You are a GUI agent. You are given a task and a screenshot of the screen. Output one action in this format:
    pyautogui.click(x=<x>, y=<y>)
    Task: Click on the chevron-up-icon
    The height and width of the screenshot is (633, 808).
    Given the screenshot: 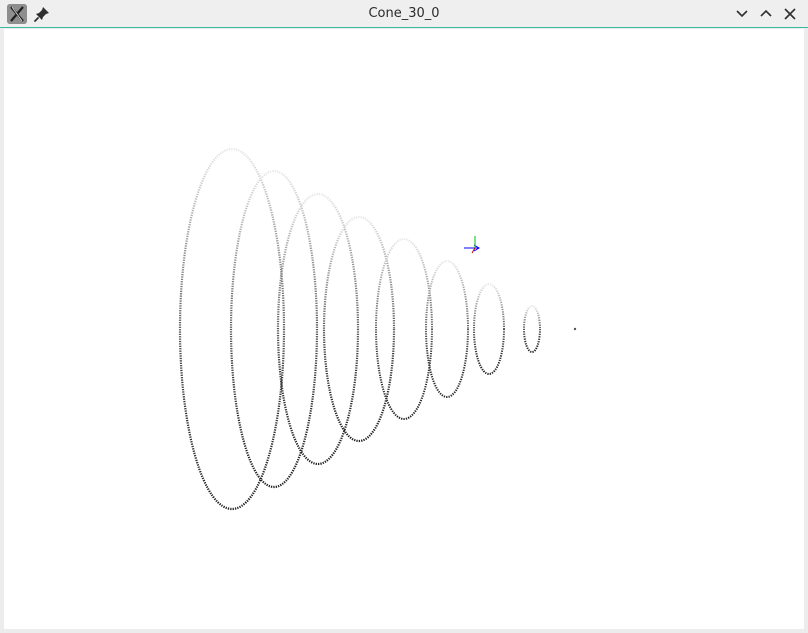 What is the action you would take?
    pyautogui.click(x=766, y=13)
    